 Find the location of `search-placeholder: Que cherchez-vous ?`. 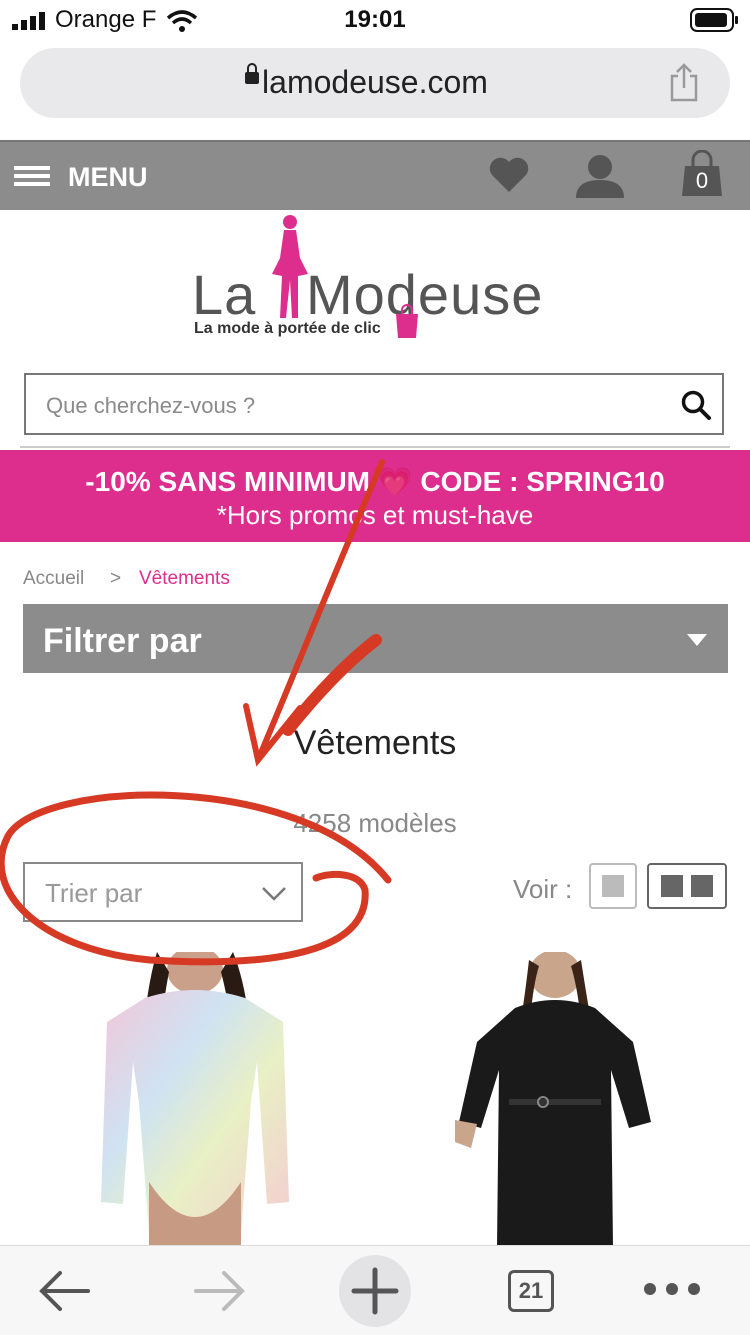

search-placeholder: Que cherchez-vous ? is located at coordinates (151, 405).